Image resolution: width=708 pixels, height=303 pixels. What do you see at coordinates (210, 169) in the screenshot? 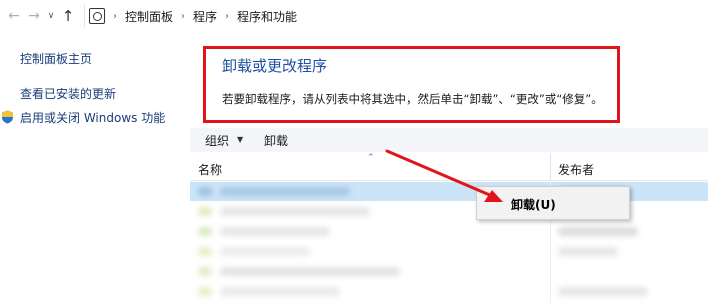
I see `column-name-header: 名称` at bounding box center [210, 169].